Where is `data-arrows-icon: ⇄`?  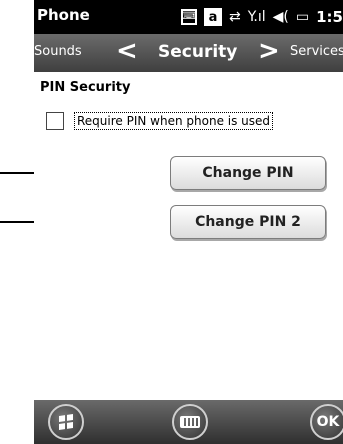
data-arrows-icon: ⇄ is located at coordinates (235, 17).